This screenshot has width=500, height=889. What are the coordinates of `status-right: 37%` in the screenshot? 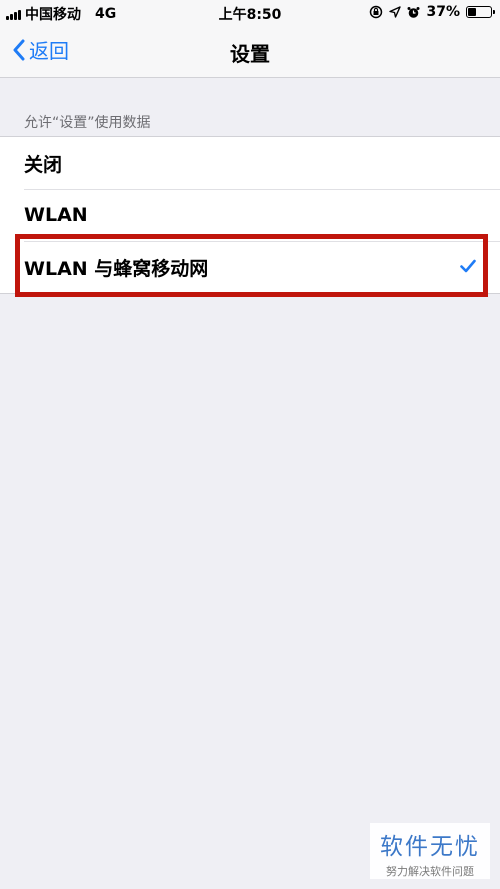 It's located at (432, 12).